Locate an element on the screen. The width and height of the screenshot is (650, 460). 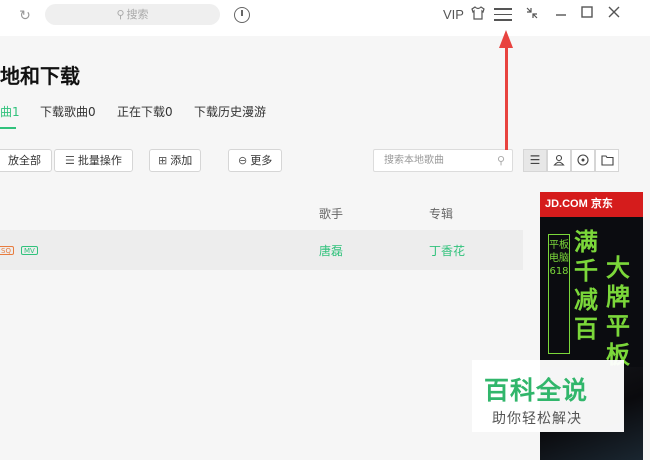
view-album-icon is located at coordinates (583, 160).